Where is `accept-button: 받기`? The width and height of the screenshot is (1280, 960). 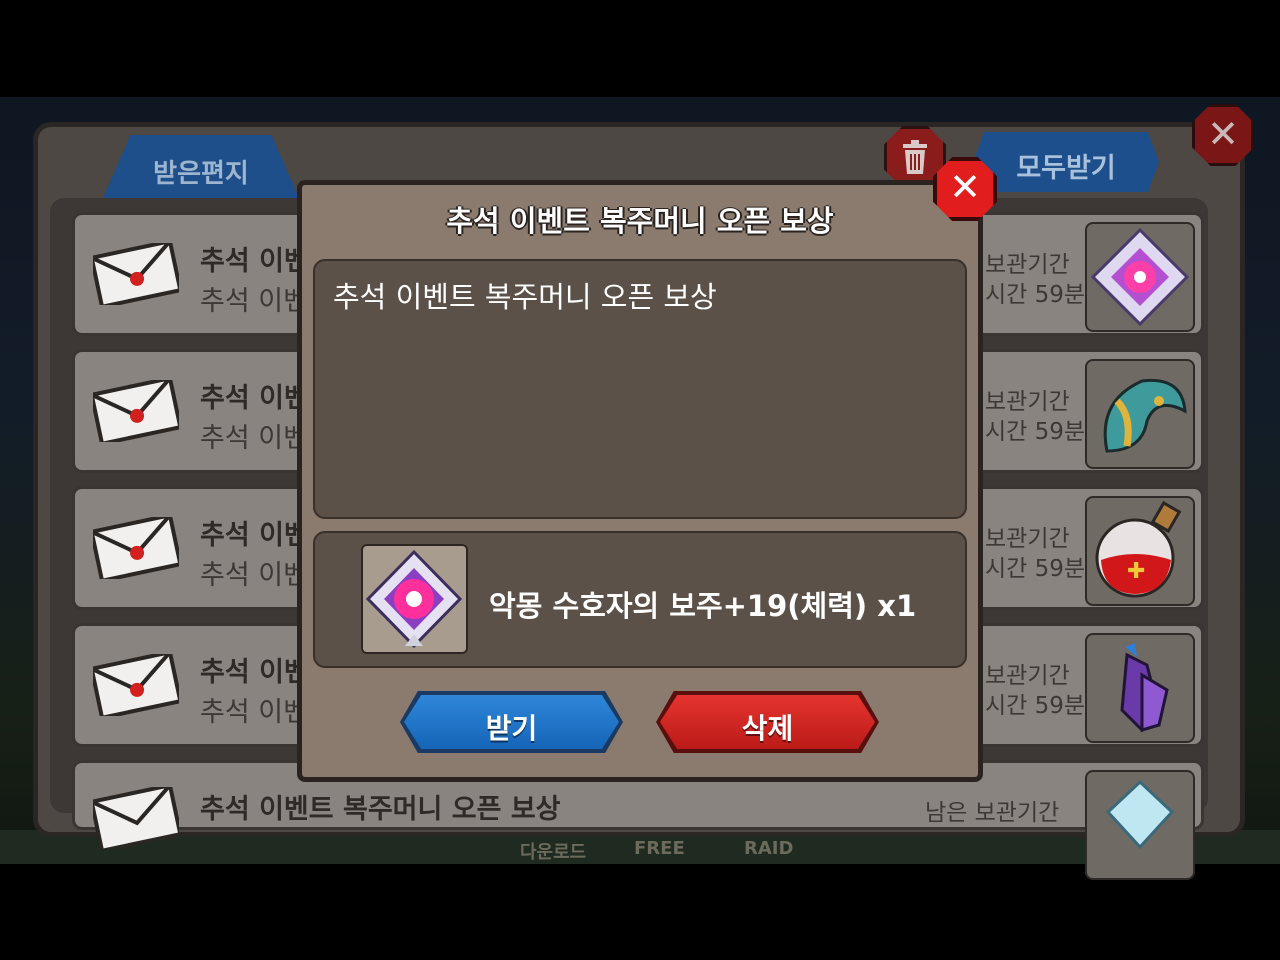 accept-button: 받기 is located at coordinates (511, 722).